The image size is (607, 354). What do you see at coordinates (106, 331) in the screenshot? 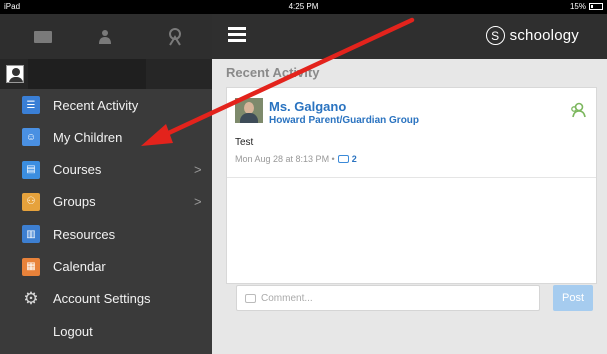
I see `sidebar-item-logout: Logout` at bounding box center [106, 331].